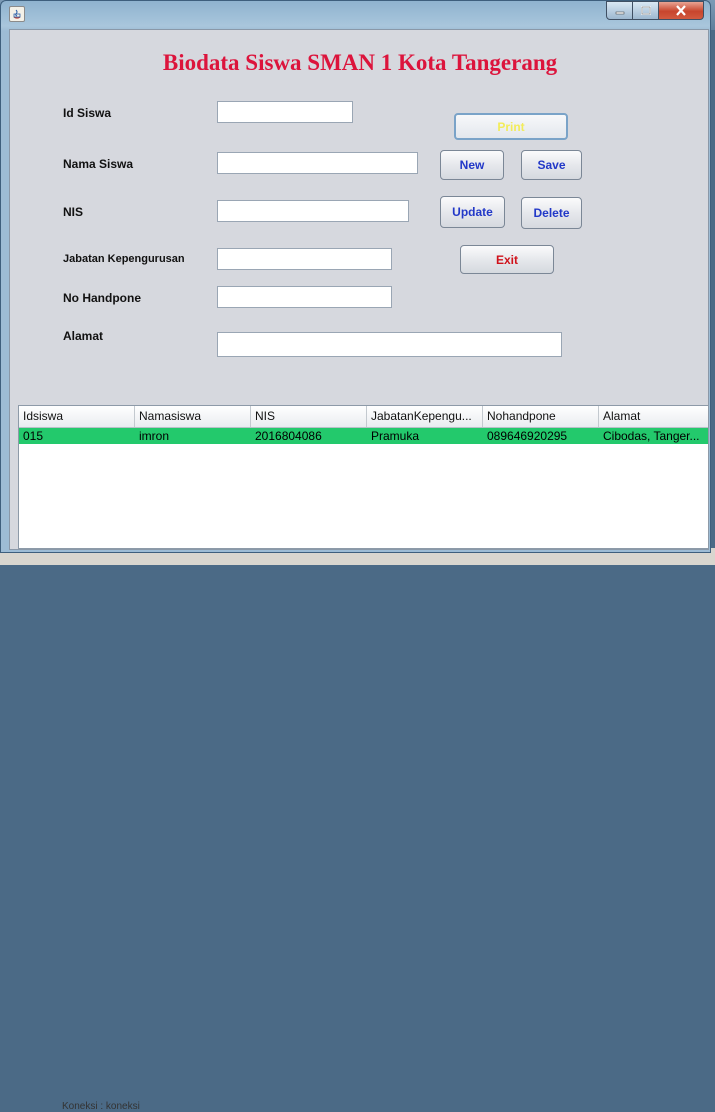  I want to click on page-title: Biodata Siswa SMAN 1 Kota Tangerang, so click(360, 62).